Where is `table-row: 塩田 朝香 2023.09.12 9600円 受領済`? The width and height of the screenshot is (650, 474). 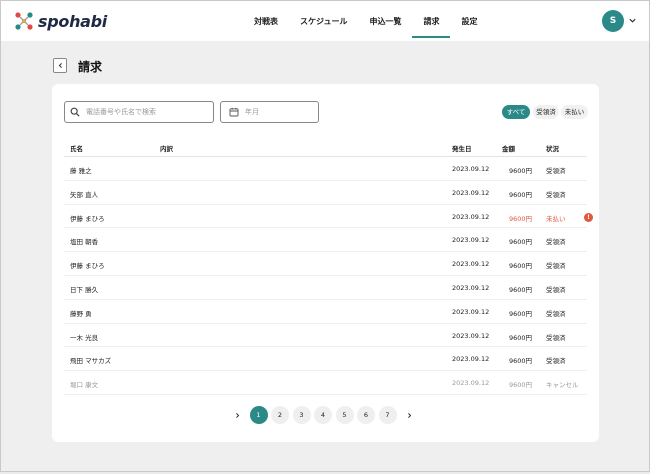
table-row: 塩田 朝香 2023.09.12 9600円 受領済 is located at coordinates (325, 240).